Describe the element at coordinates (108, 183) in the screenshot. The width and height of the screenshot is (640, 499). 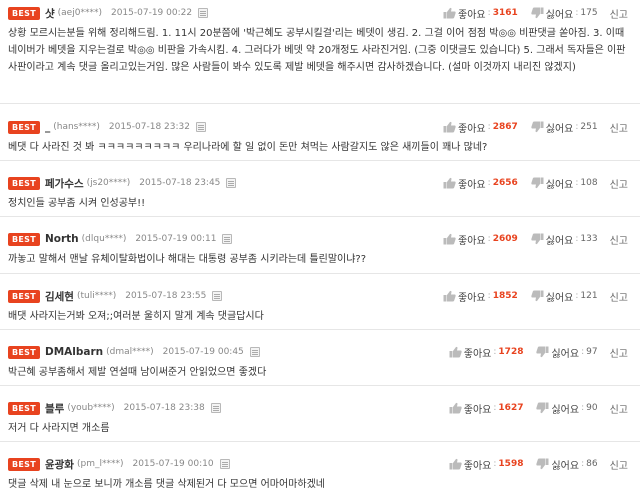
I see `user-id: (js20****)` at that location.